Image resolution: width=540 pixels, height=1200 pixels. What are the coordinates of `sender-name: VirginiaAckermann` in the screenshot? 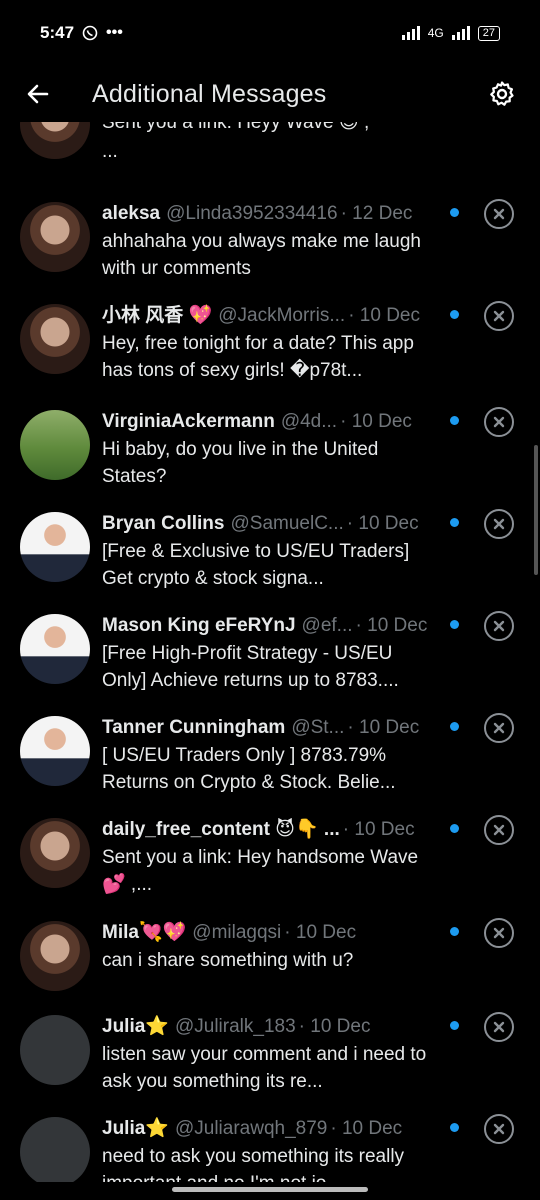 It's located at (188, 422).